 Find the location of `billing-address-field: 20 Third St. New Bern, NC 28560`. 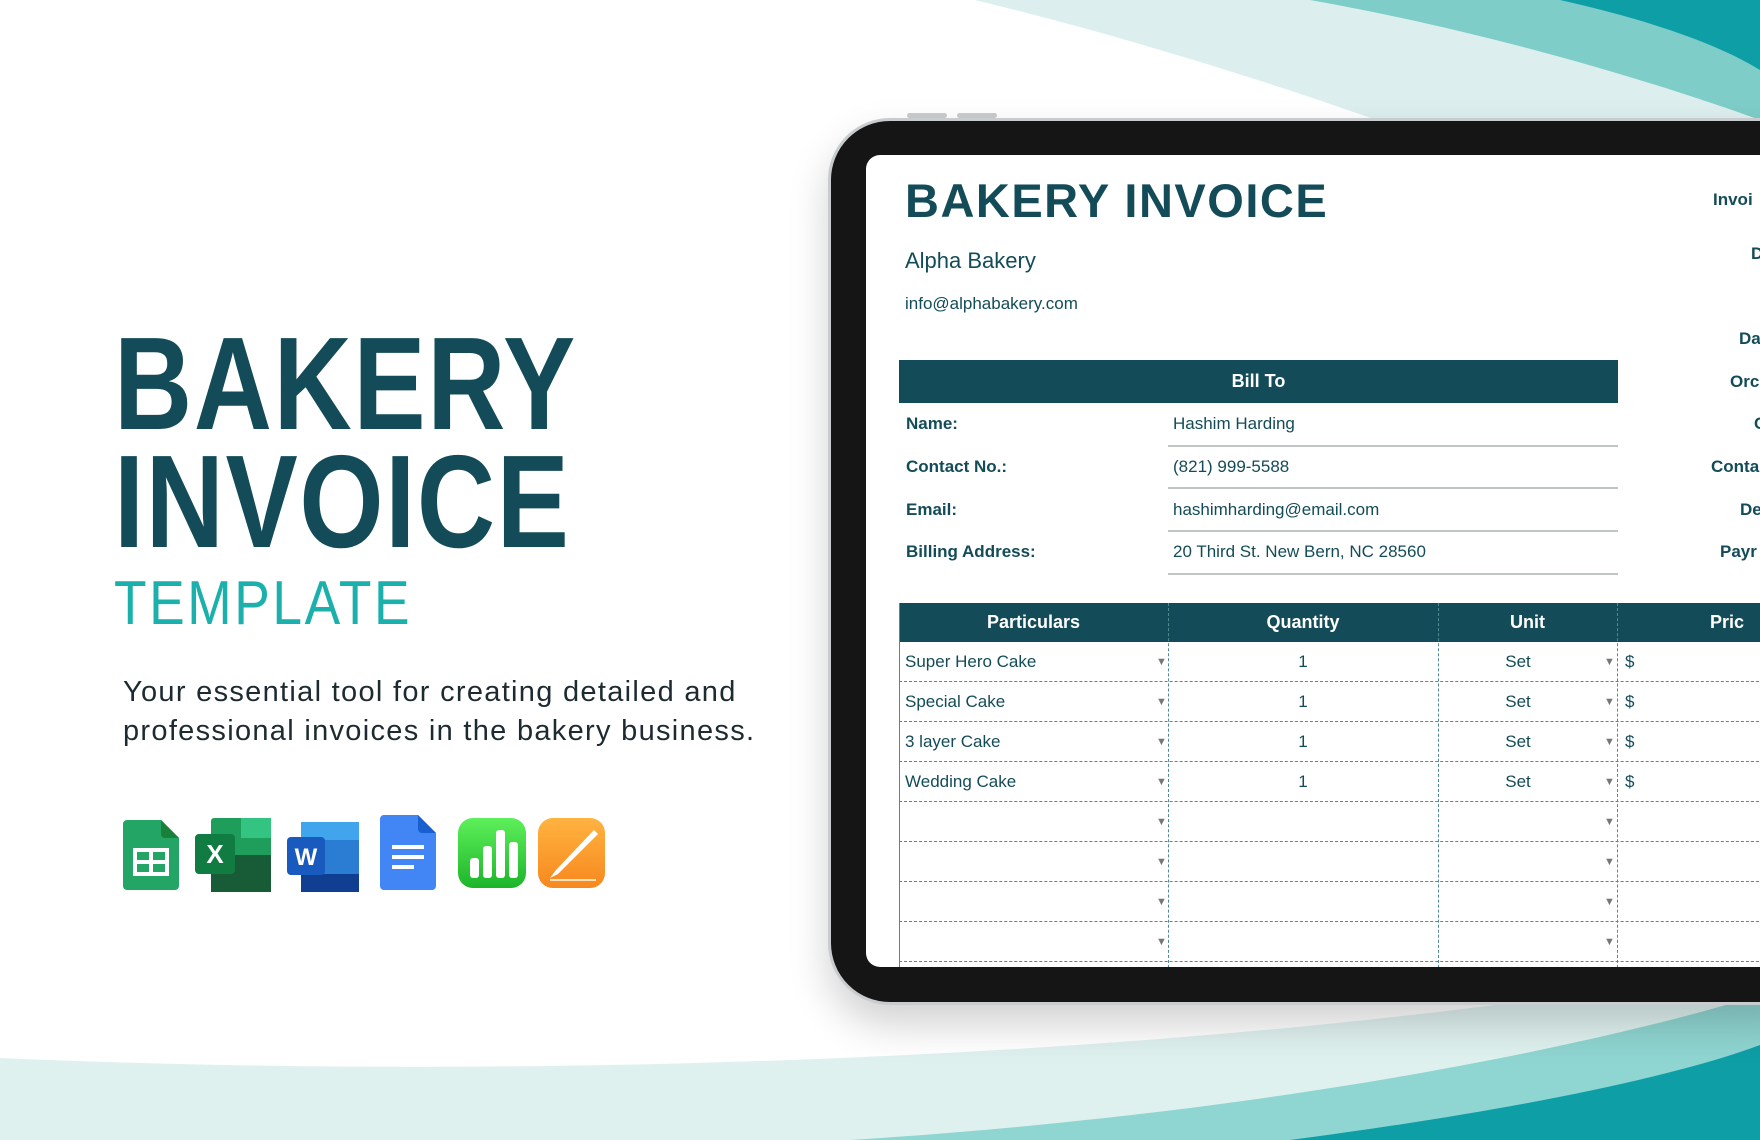

billing-address-field: 20 Third St. New Bern, NC 28560 is located at coordinates (1299, 552).